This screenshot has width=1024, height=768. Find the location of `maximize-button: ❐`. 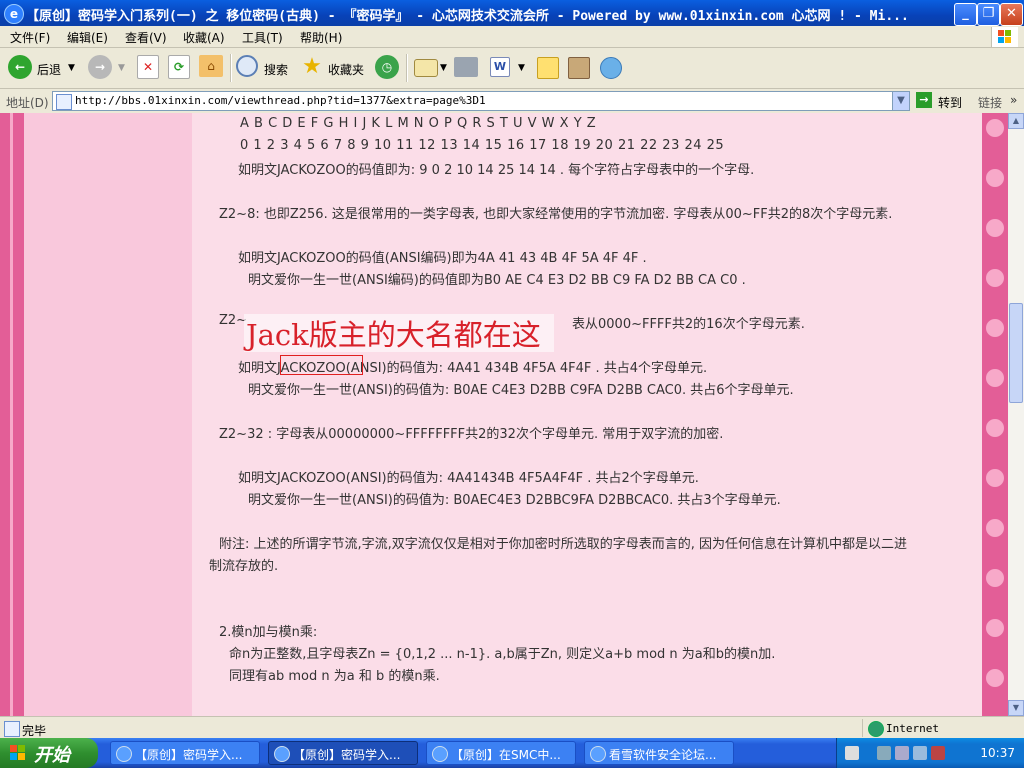

maximize-button: ❐ is located at coordinates (988, 14).